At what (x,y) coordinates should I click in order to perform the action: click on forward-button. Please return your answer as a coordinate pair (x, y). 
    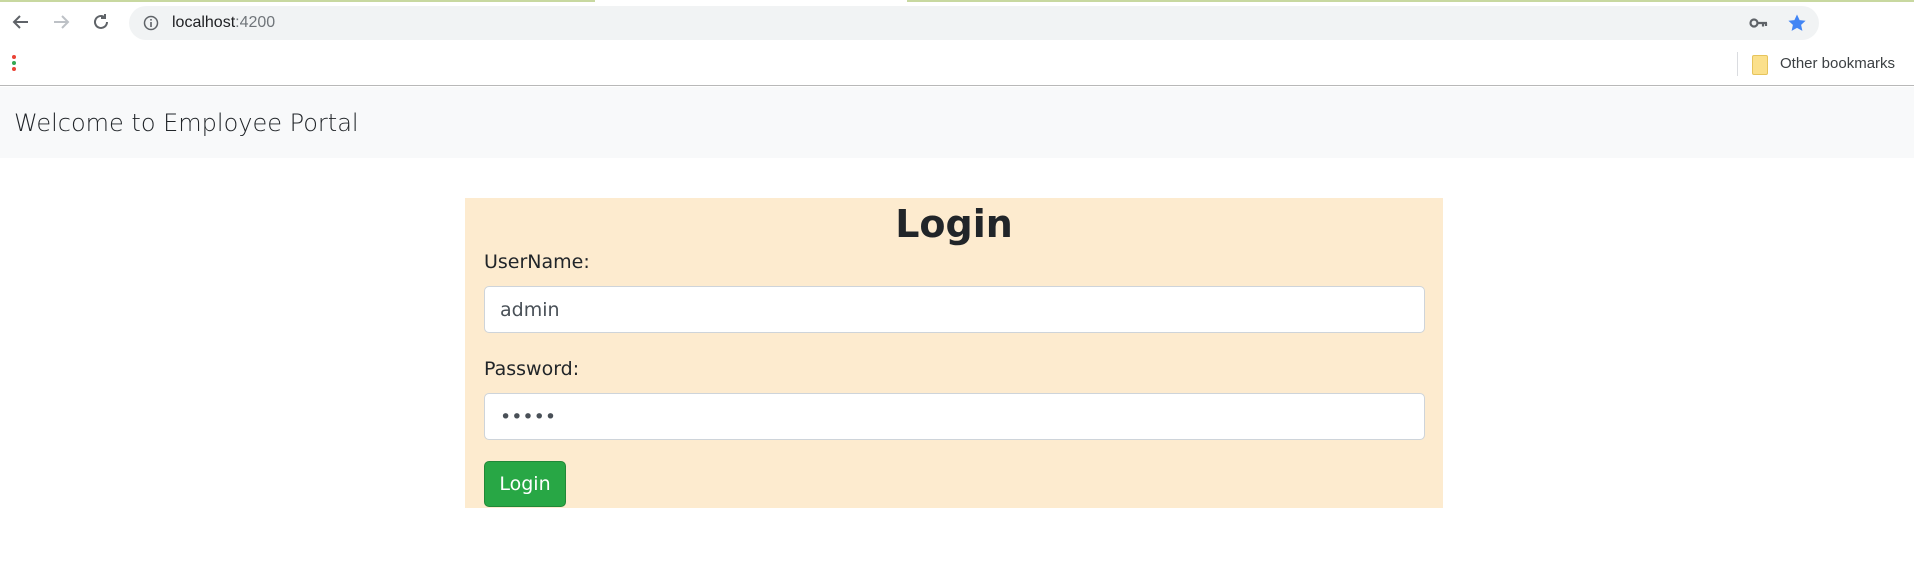
    Looking at the image, I should click on (61, 22).